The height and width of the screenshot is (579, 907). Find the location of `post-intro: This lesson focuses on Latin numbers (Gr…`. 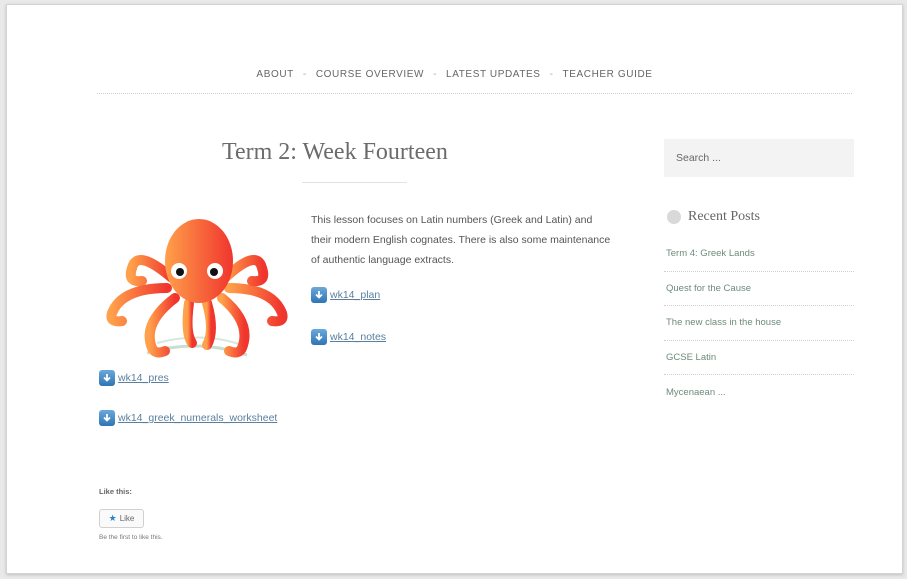

post-intro: This lesson focuses on Latin numbers (Gr… is located at coordinates (461, 240).